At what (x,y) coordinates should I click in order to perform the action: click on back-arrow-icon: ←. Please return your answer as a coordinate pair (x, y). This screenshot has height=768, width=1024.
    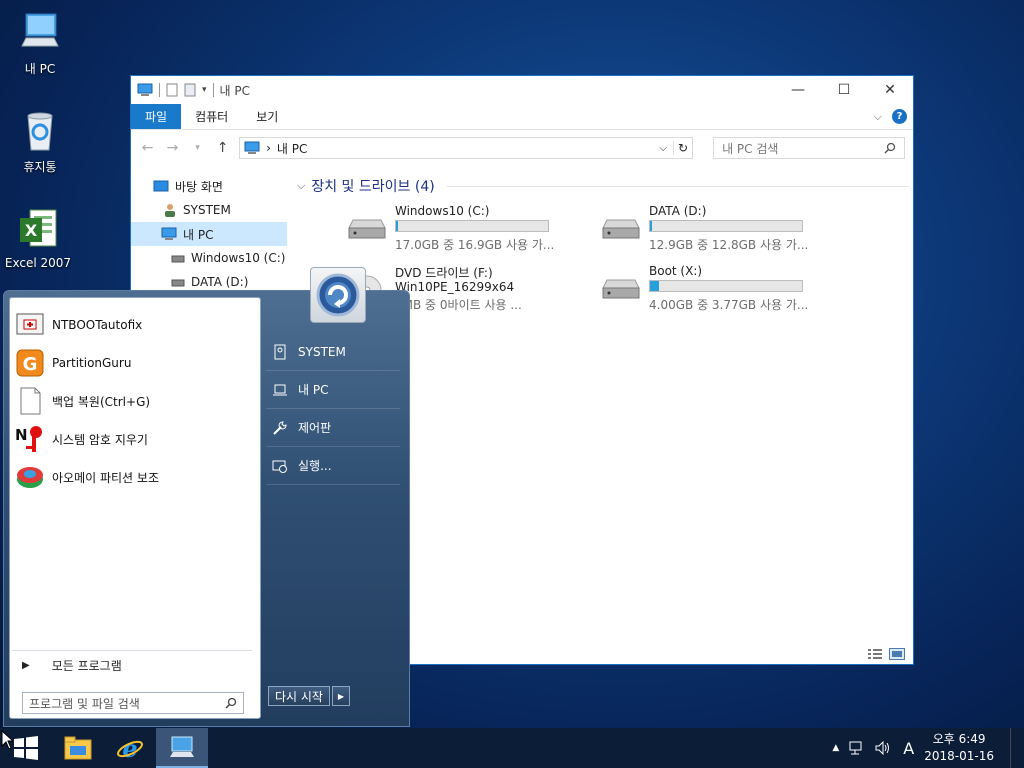
    Looking at the image, I should click on (147, 148).